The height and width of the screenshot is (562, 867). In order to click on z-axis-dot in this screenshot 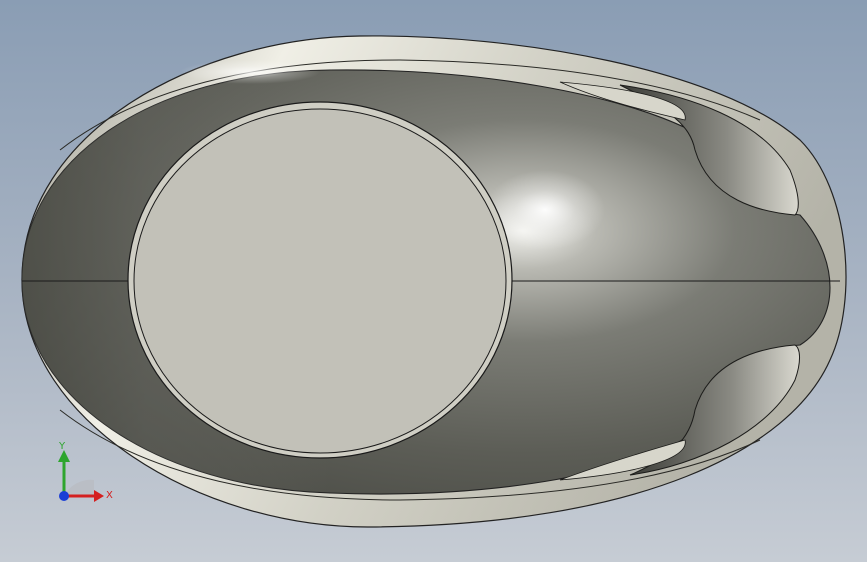, I will do `click(64, 496)`.